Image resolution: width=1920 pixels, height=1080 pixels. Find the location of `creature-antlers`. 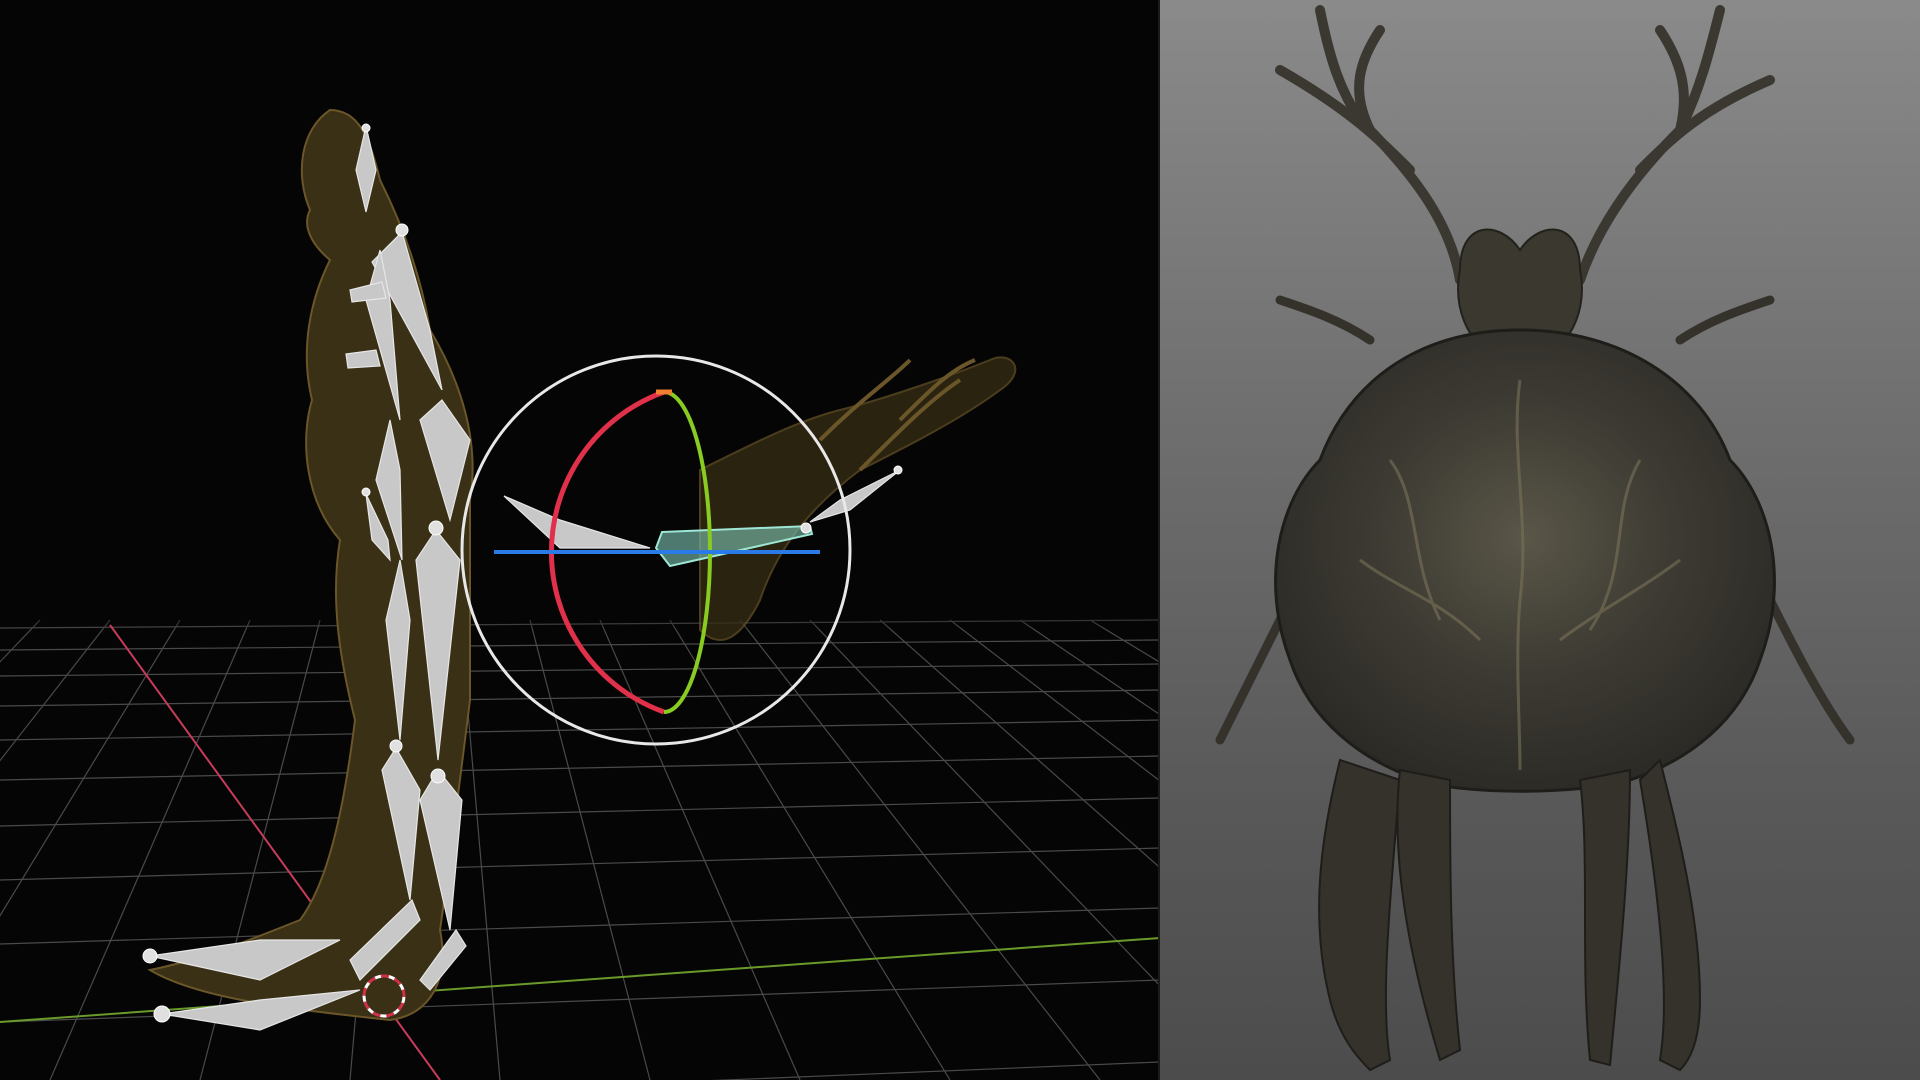

creature-antlers is located at coordinates (1525, 145).